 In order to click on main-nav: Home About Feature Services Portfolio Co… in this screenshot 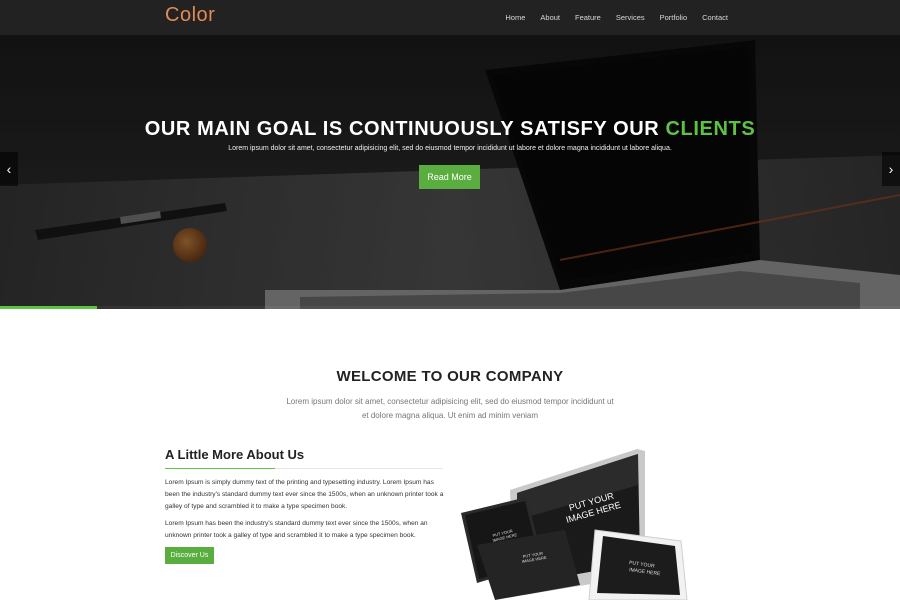, I will do `click(609, 17)`.